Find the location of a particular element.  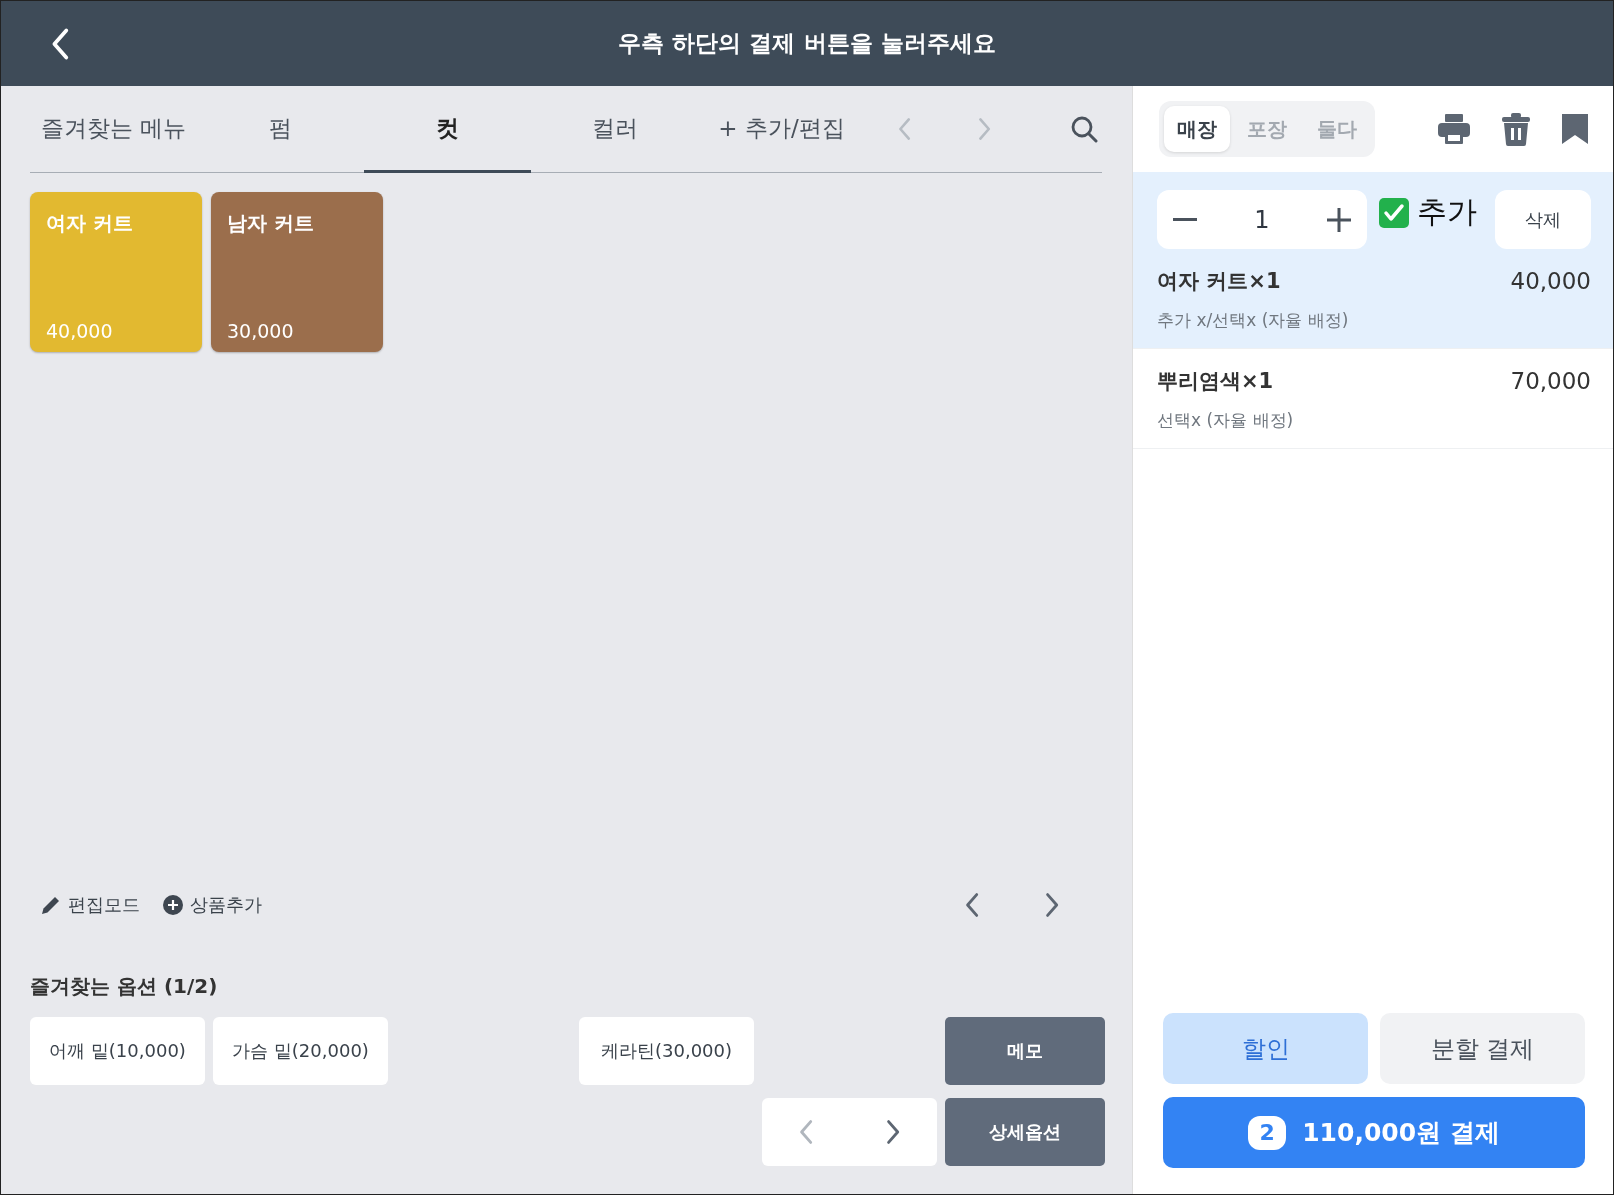

back-icon is located at coordinates (60, 43).